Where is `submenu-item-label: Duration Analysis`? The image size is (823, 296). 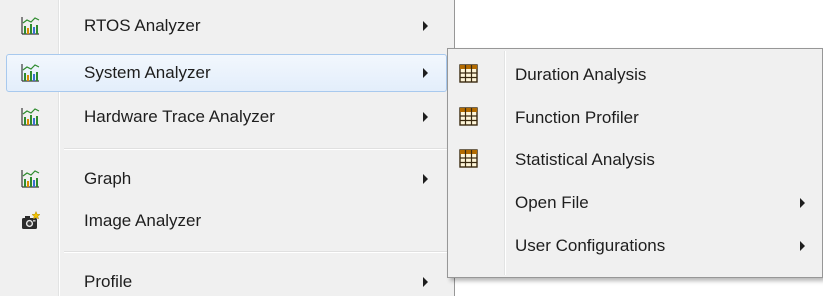 submenu-item-label: Duration Analysis is located at coordinates (581, 74).